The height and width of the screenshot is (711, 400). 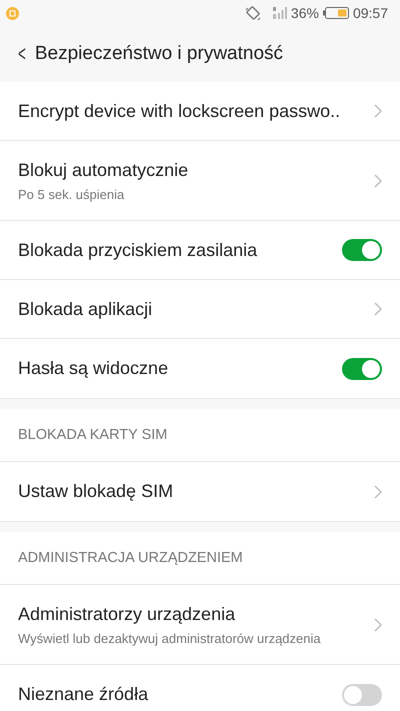 I want to click on settings-item: Nieznane źródła, so click(x=200, y=688).